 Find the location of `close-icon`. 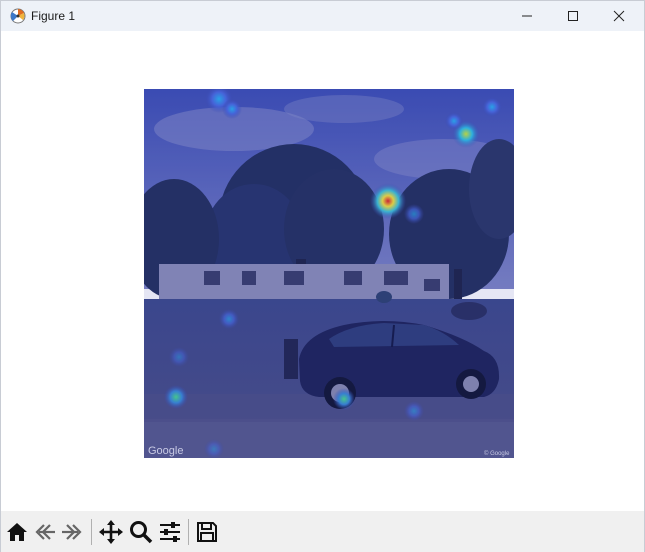

close-icon is located at coordinates (619, 16).